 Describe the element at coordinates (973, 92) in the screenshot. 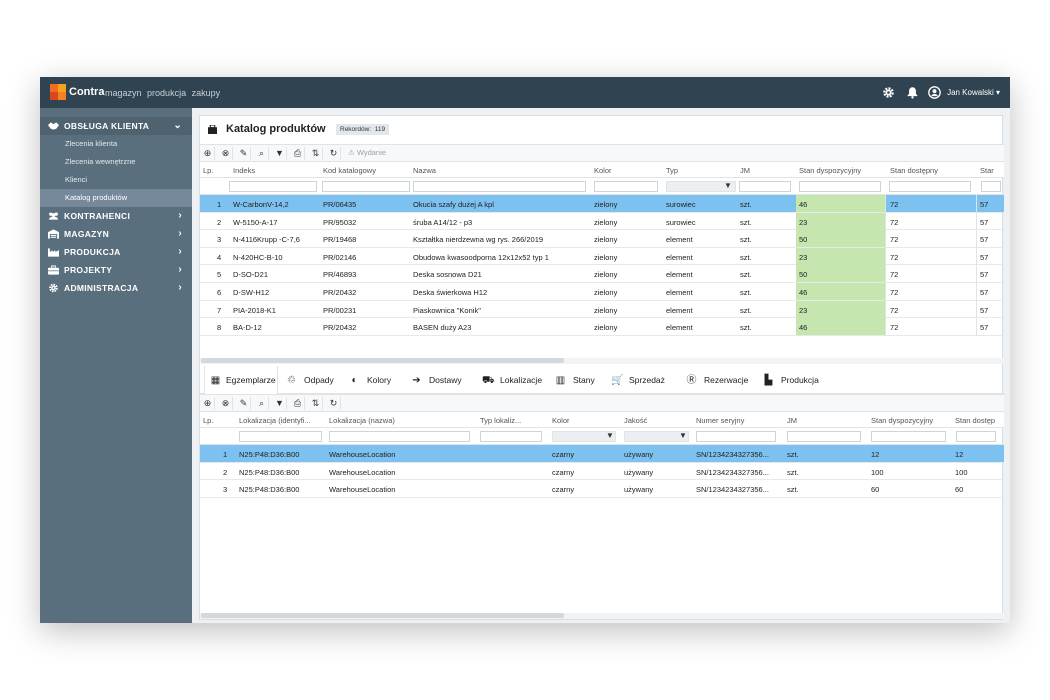

I see `user-menu: Jan Kowalski ▾` at that location.